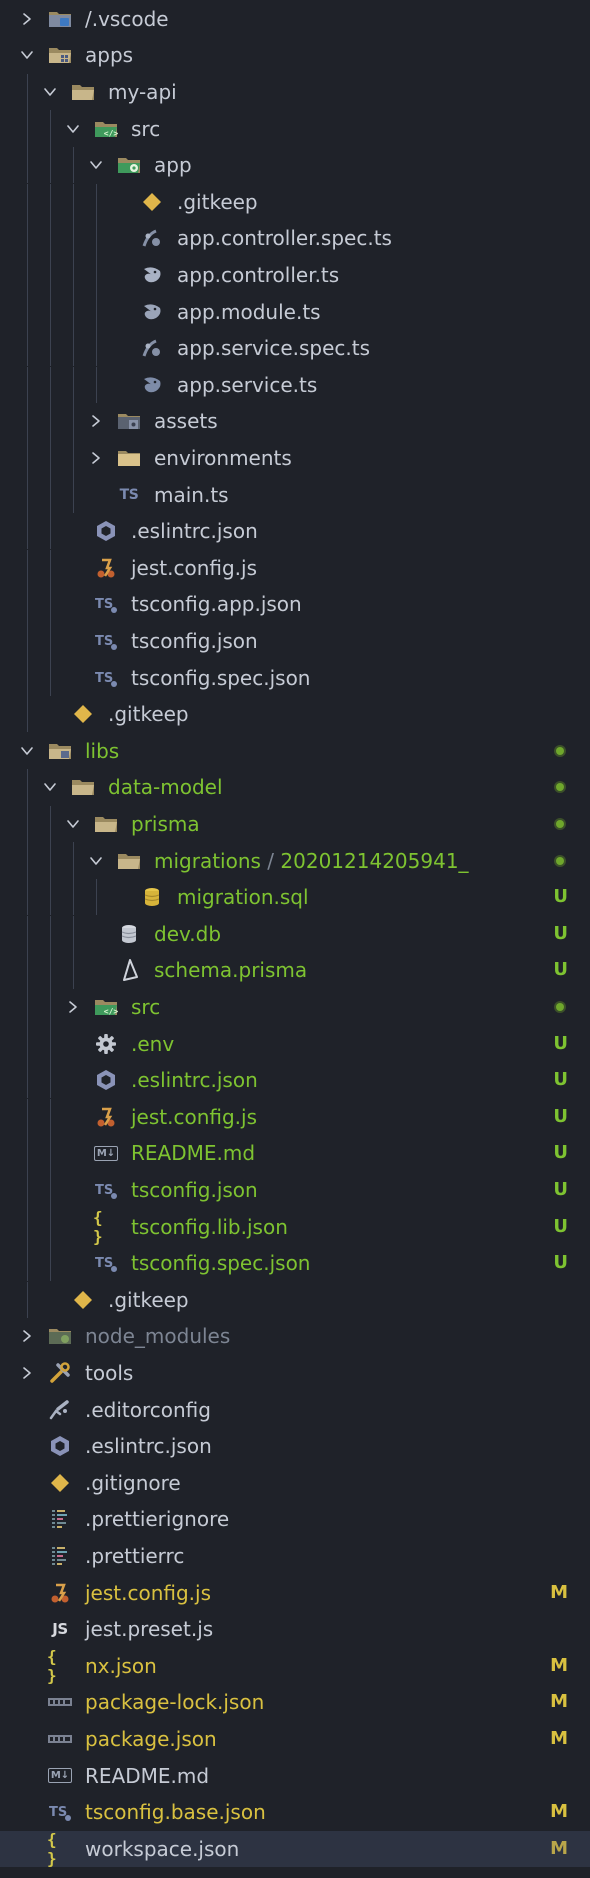 This screenshot has width=590, height=1878. I want to click on tree-item-name: tsconfig.spec.json, so click(221, 1263).